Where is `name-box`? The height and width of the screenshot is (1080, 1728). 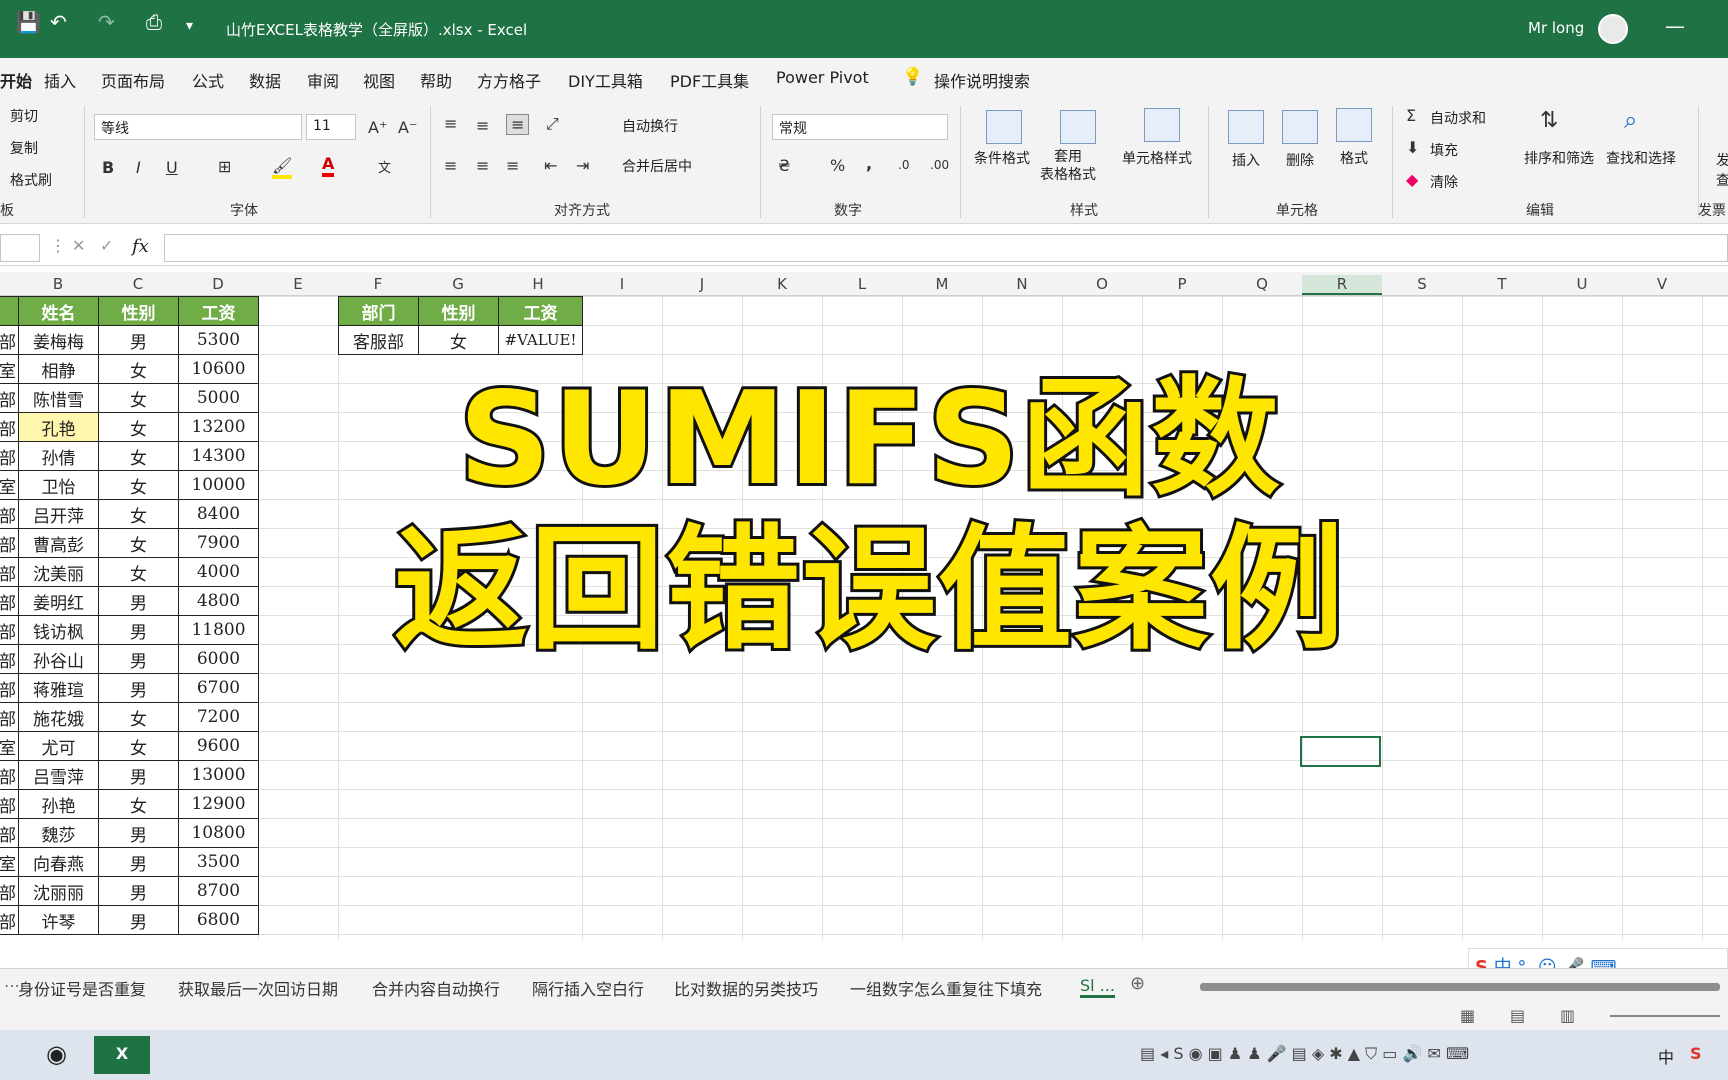
name-box is located at coordinates (20, 248).